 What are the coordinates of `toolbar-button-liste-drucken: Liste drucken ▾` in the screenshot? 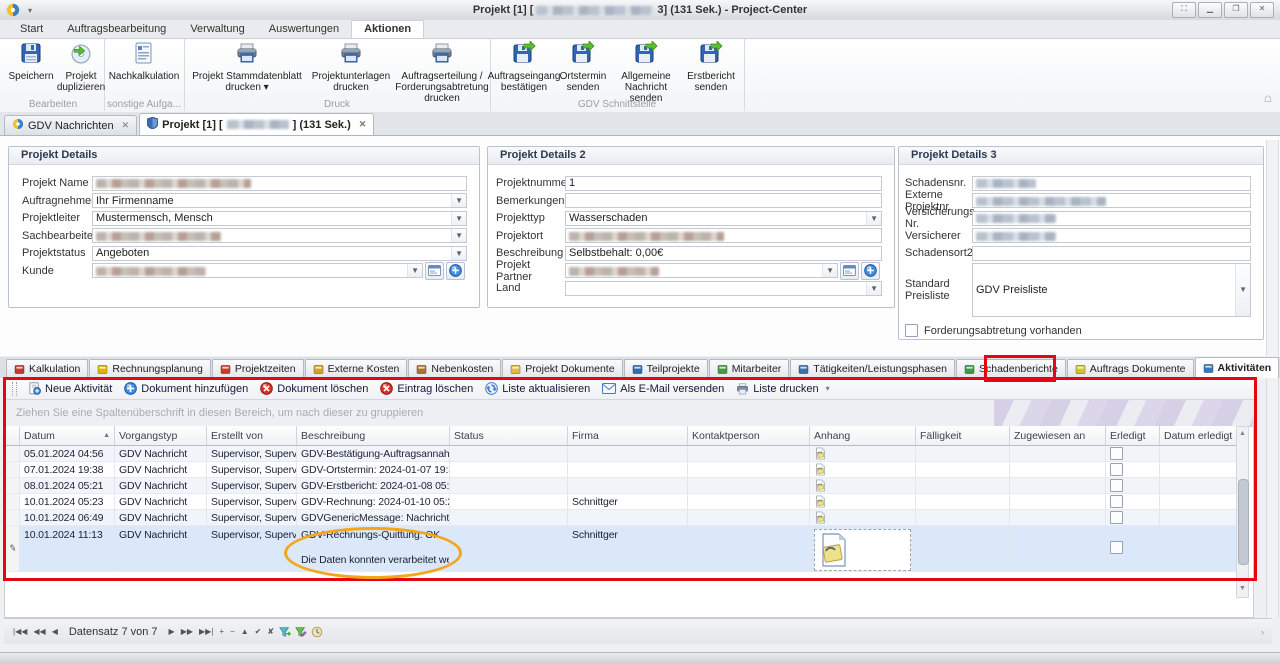 It's located at (782, 389).